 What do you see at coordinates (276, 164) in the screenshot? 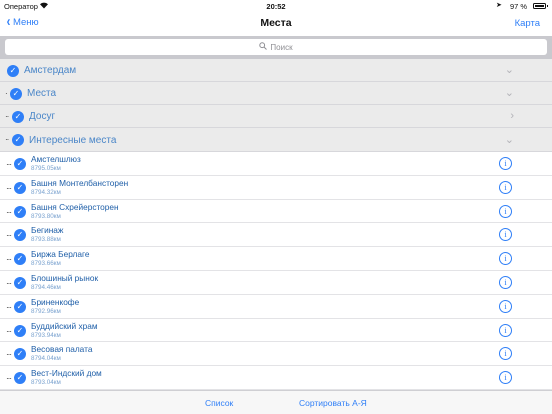
I see `list-item: ··· ✓ Амстелшлюз 8795.05км i` at bounding box center [276, 164].